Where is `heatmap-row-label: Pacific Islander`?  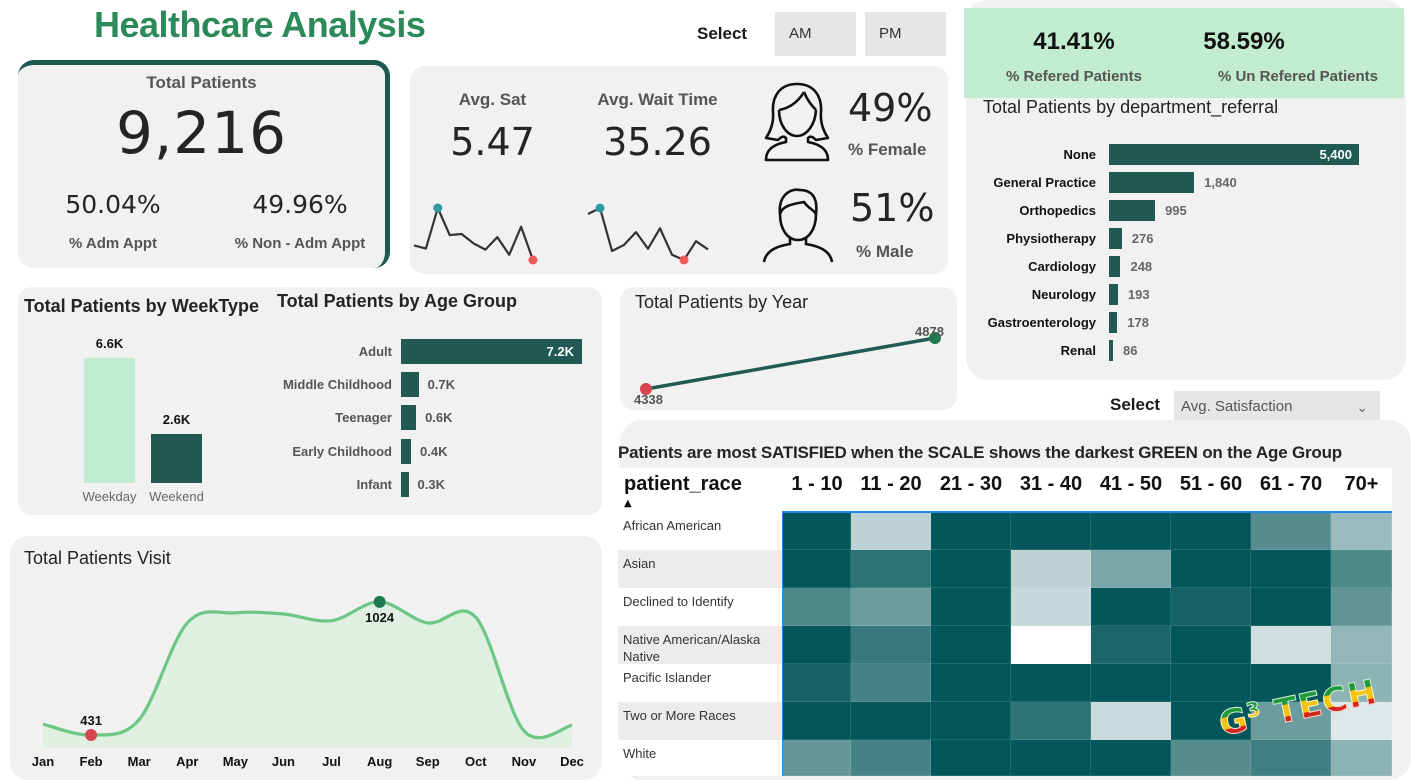 heatmap-row-label: Pacific Islander is located at coordinates (700, 683).